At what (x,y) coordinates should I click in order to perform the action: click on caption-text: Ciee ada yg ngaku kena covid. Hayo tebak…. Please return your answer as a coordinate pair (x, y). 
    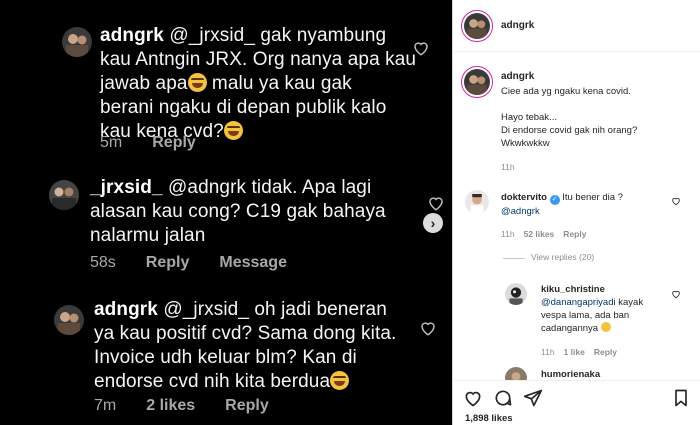
    Looking at the image, I should click on (569, 117).